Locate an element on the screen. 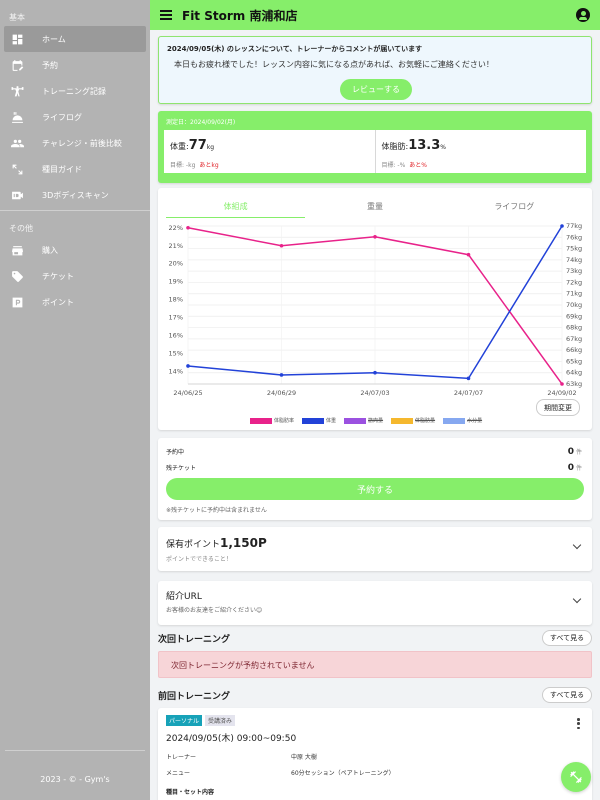 Image resolution: width=600 pixels, height=800 pixels. sidebar-item-challenge: チャレンジ・前後比較 is located at coordinates (75, 143).